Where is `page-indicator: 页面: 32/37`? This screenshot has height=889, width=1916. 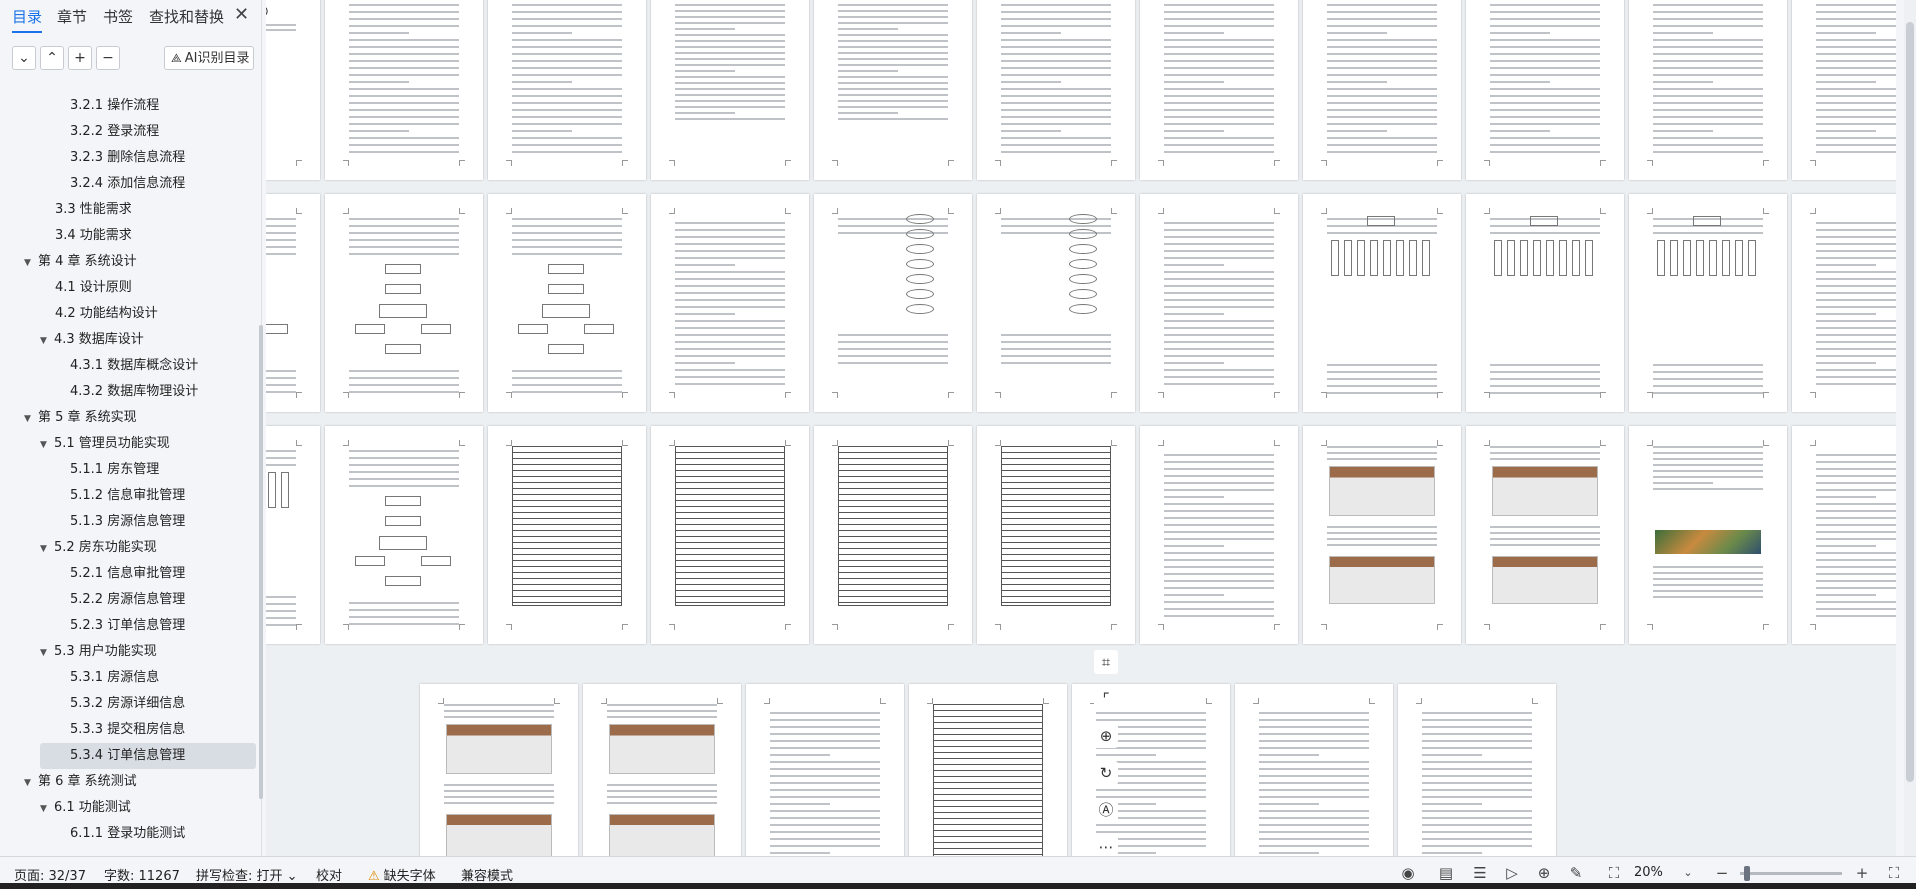
page-indicator: 页面: 32/37 is located at coordinates (50, 874).